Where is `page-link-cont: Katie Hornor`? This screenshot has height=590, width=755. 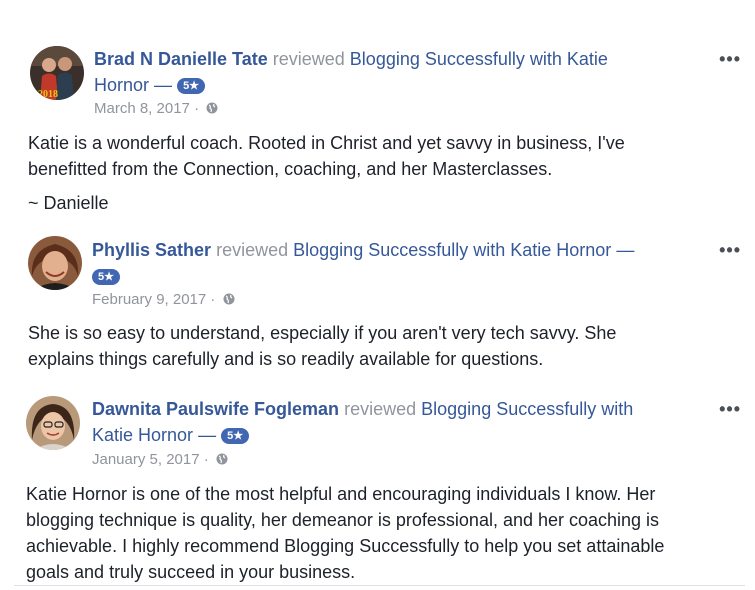
page-link-cont: Katie Hornor is located at coordinates (142, 435).